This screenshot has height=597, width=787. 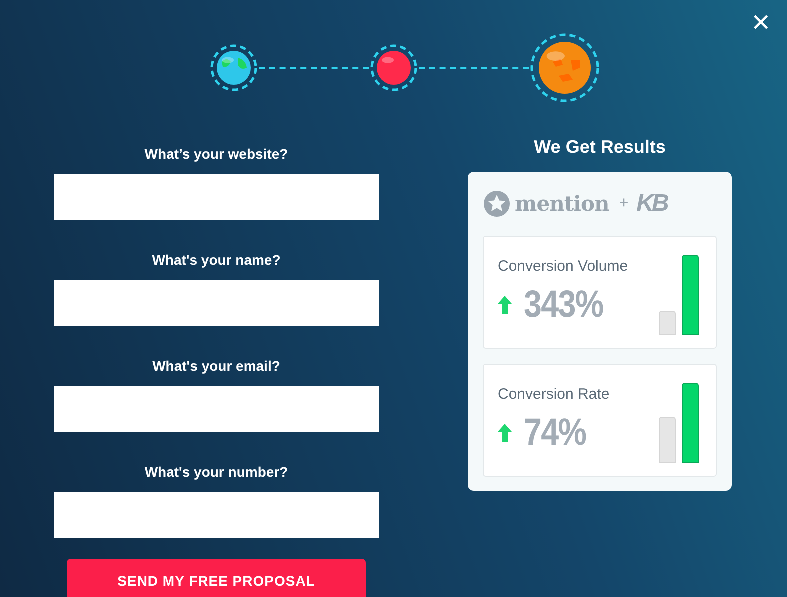 I want to click on brand-name: mention, so click(x=562, y=204).